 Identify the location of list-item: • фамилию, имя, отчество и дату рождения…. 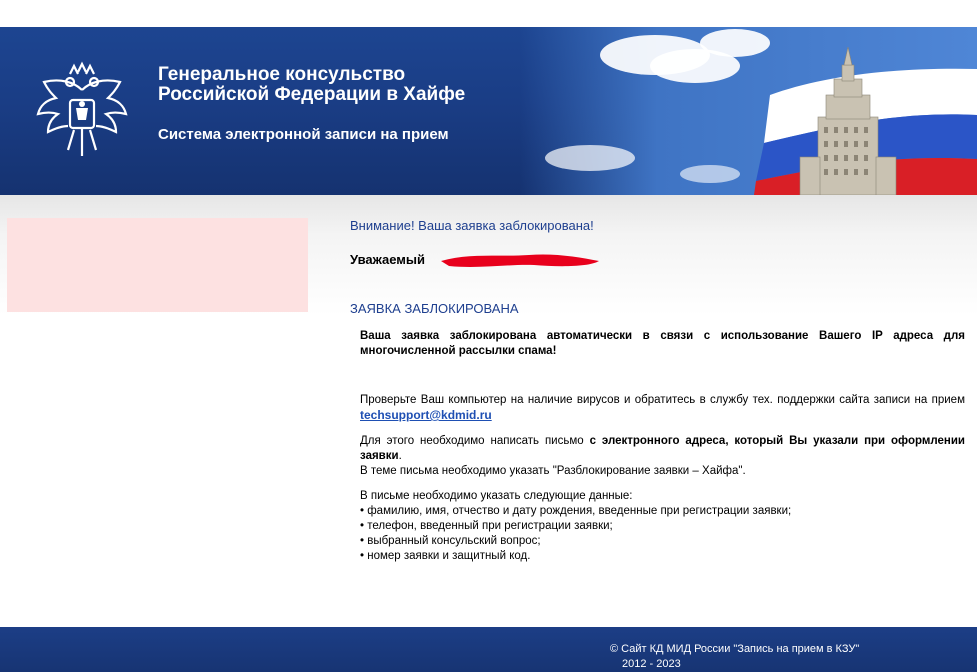
(576, 511).